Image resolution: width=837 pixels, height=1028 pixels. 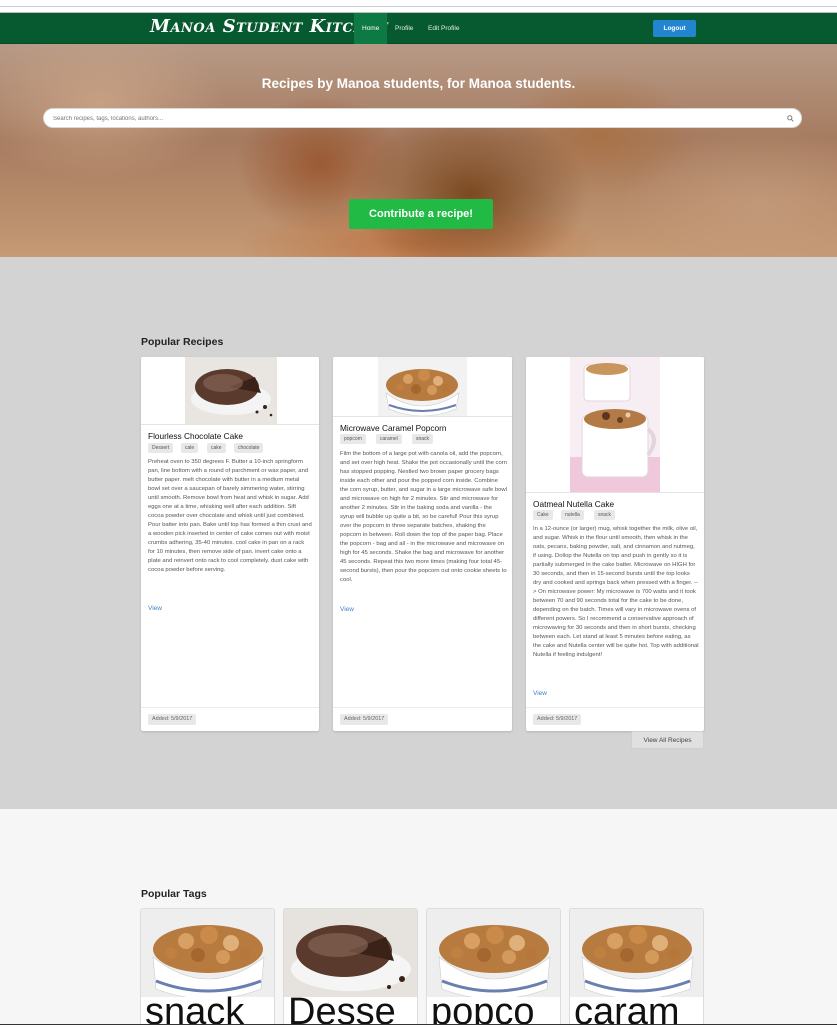 I want to click on recipe-tag: Cake, so click(x=543, y=515).